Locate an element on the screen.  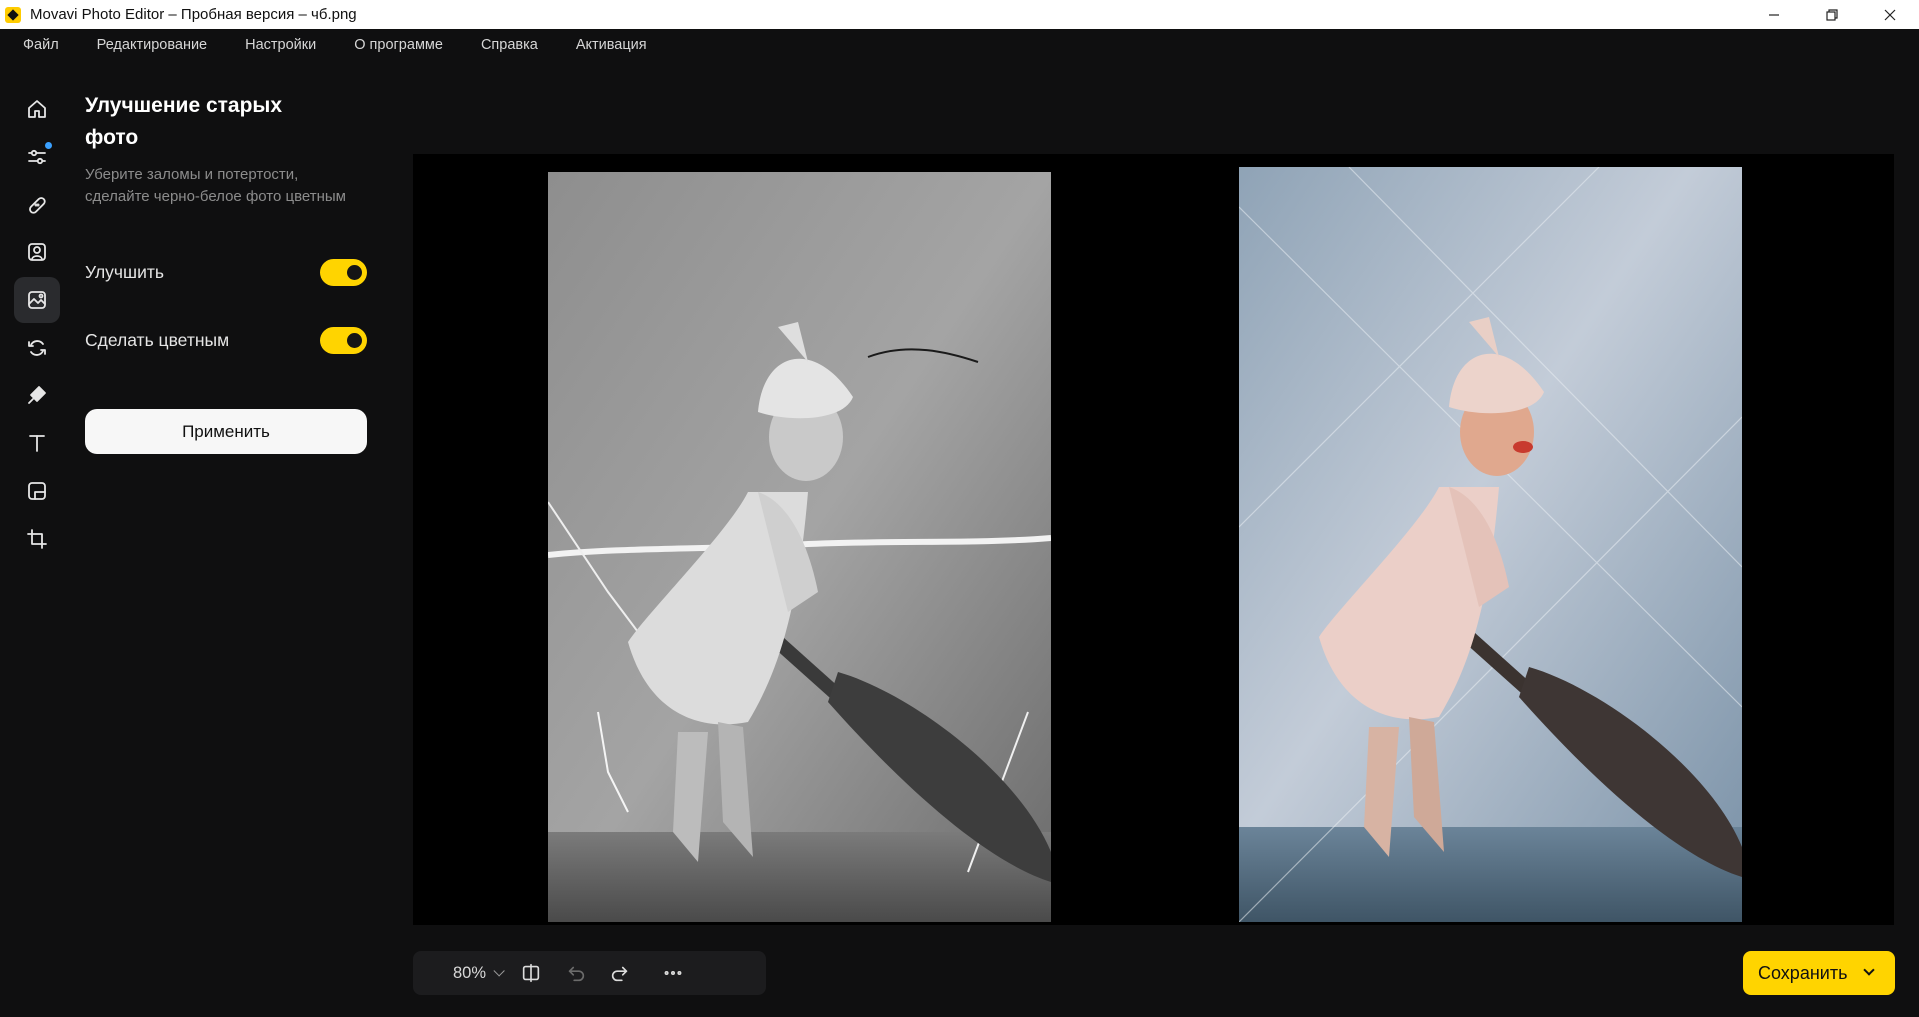
apply-button: Применить is located at coordinates (226, 431).